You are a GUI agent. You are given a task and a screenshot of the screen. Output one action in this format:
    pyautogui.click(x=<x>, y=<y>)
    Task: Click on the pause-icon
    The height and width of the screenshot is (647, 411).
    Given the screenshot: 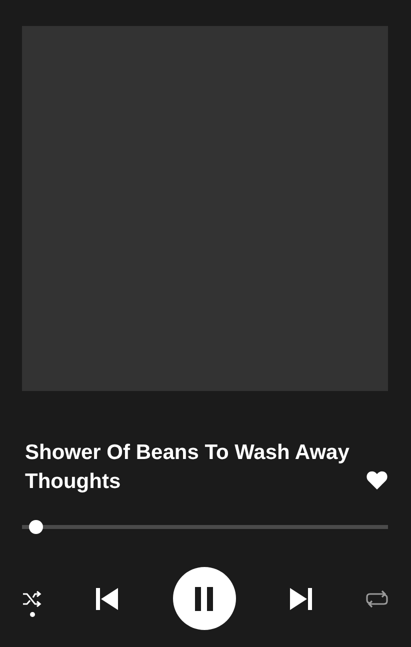 What is the action you would take?
    pyautogui.click(x=204, y=598)
    